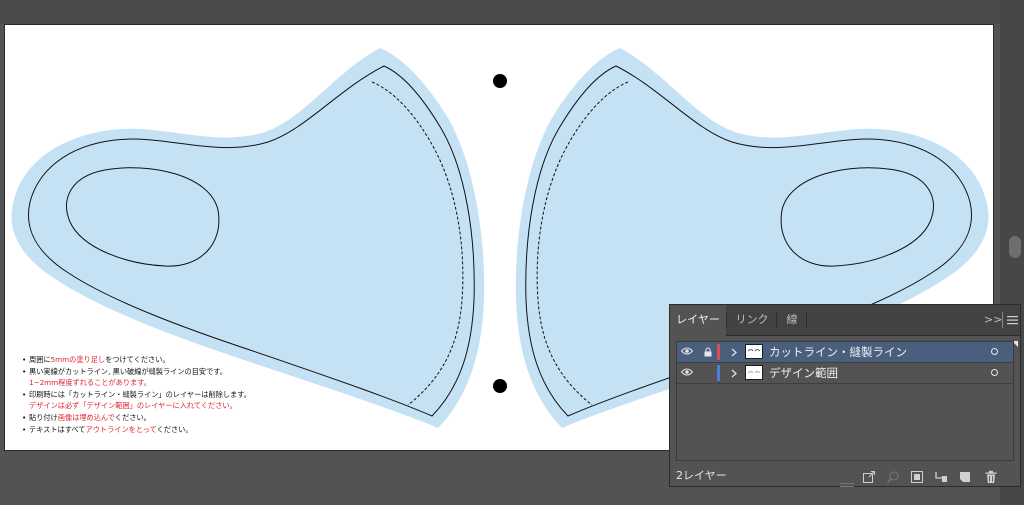 The image size is (1024, 505). Describe the element at coordinates (941, 476) in the screenshot. I see `new-sublayer-icon` at that location.